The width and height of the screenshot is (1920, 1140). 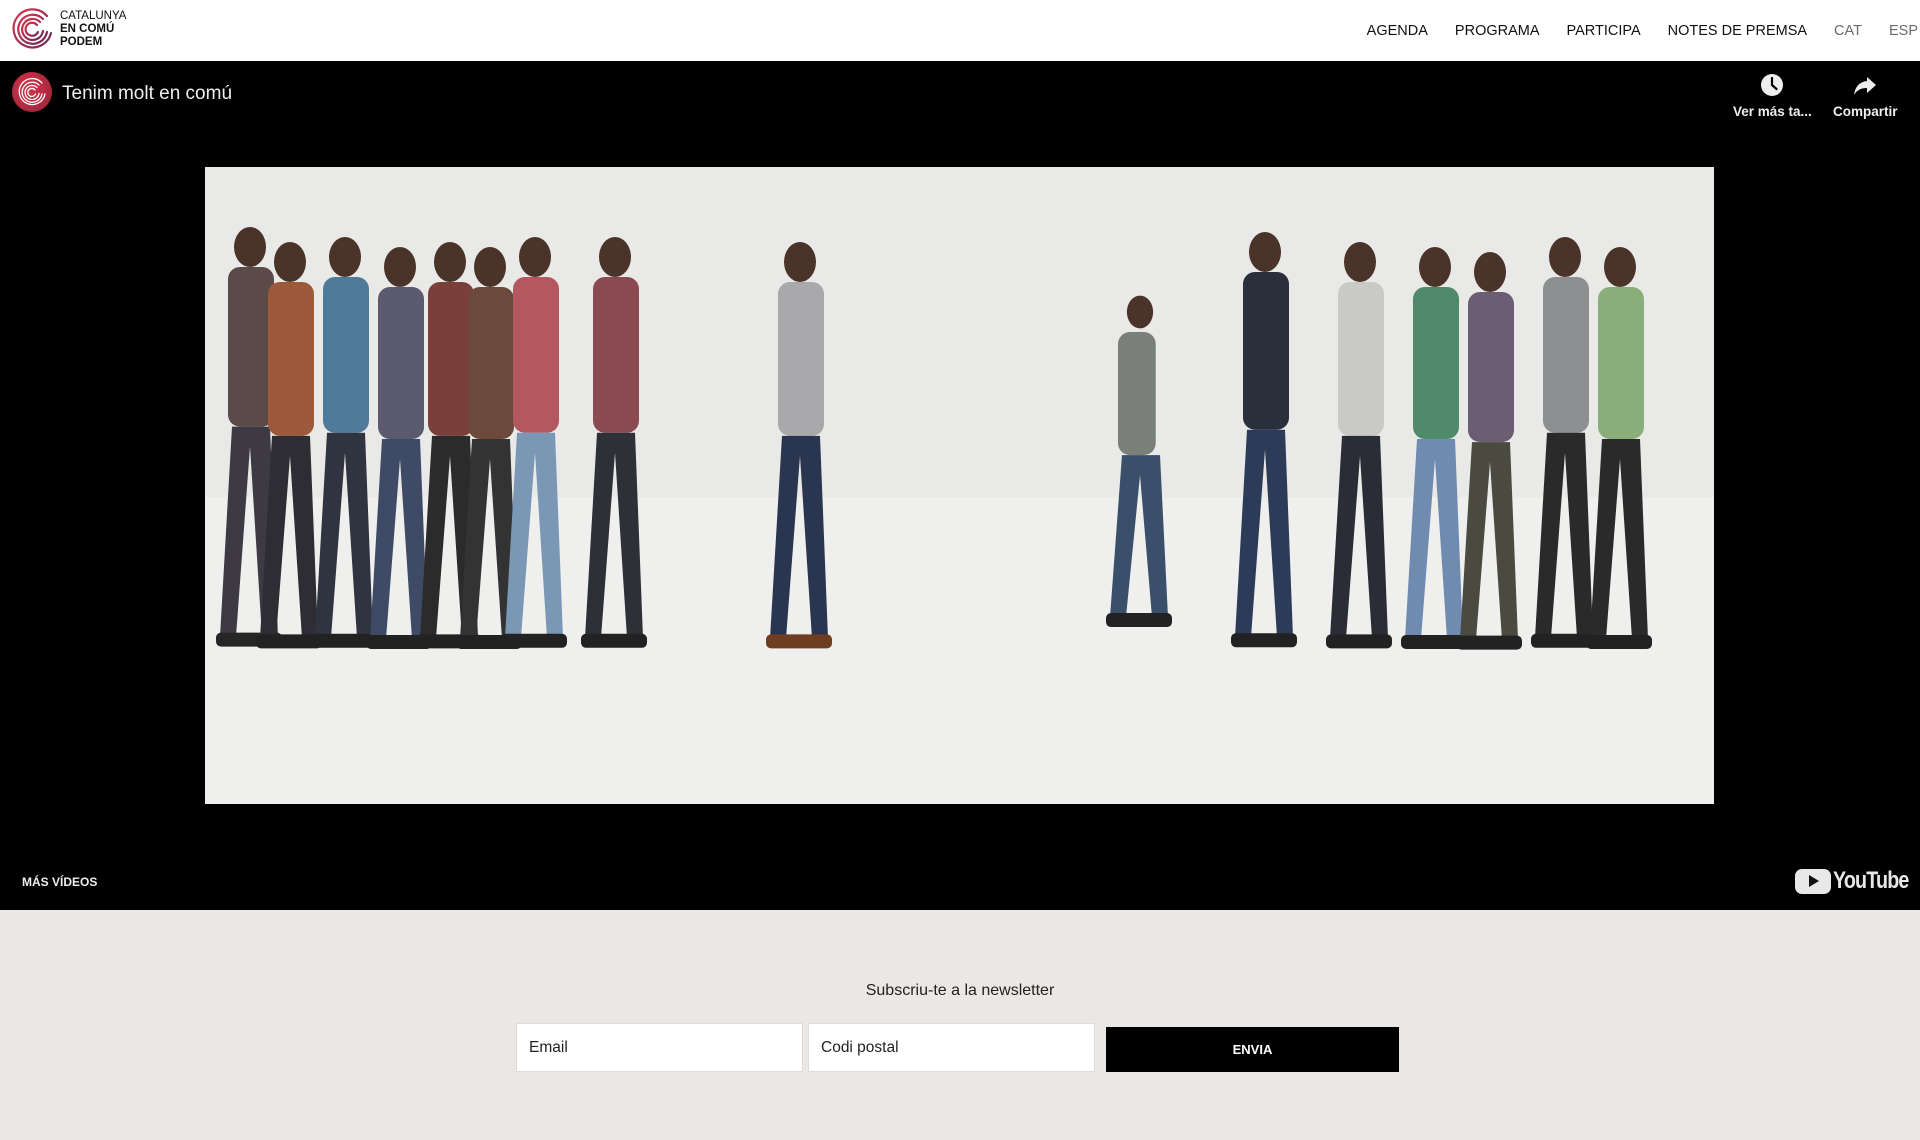 I want to click on site-logo: CATALUNYA EN COMÚ PODEM, so click(x=69, y=29).